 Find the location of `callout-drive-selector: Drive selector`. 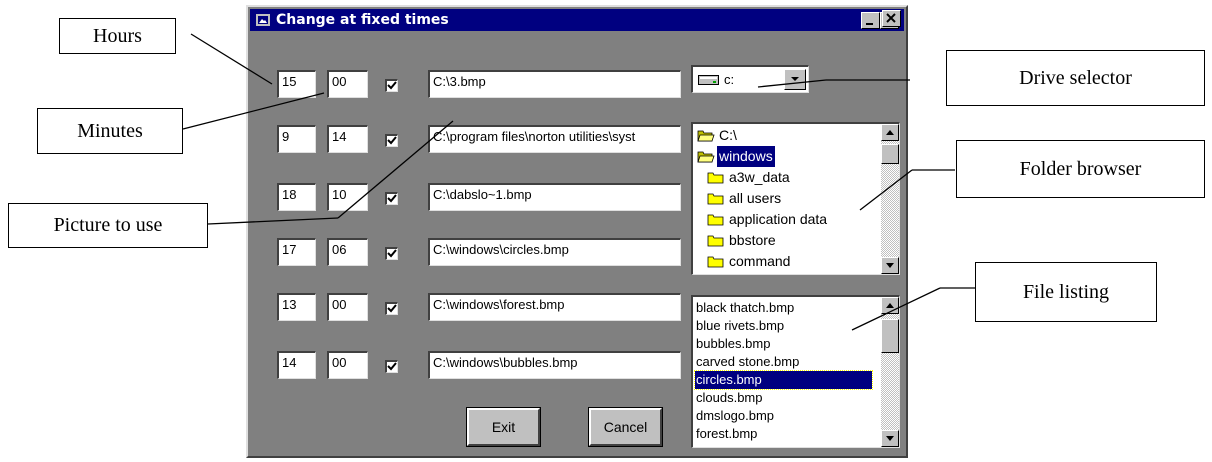

callout-drive-selector: Drive selector is located at coordinates (1075, 78).